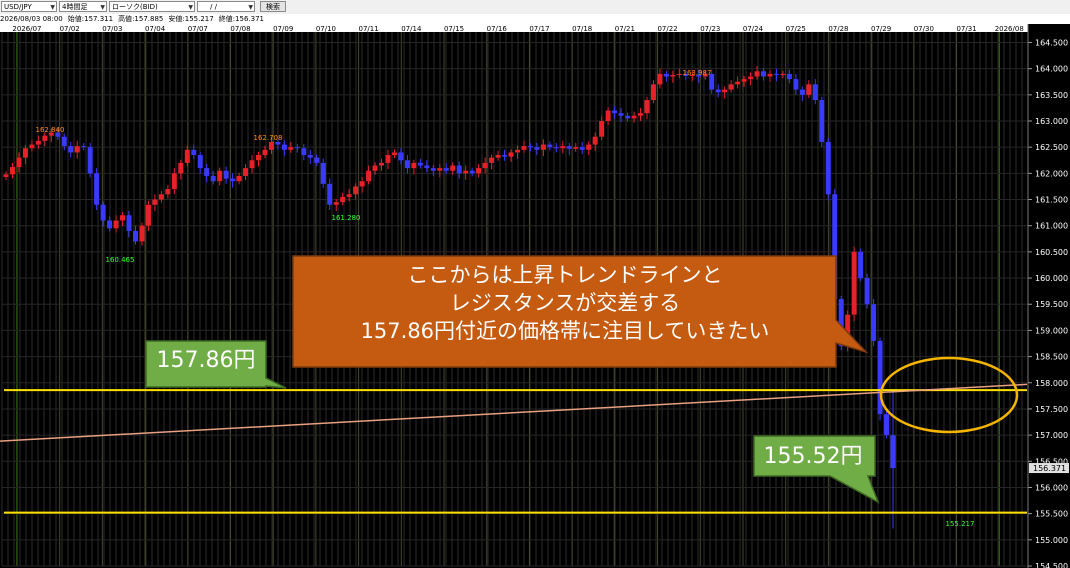 This screenshot has width=1070, height=568. What do you see at coordinates (31, 19) in the screenshot?
I see `ohlc-datetime: 2026/08/03 08:00` at bounding box center [31, 19].